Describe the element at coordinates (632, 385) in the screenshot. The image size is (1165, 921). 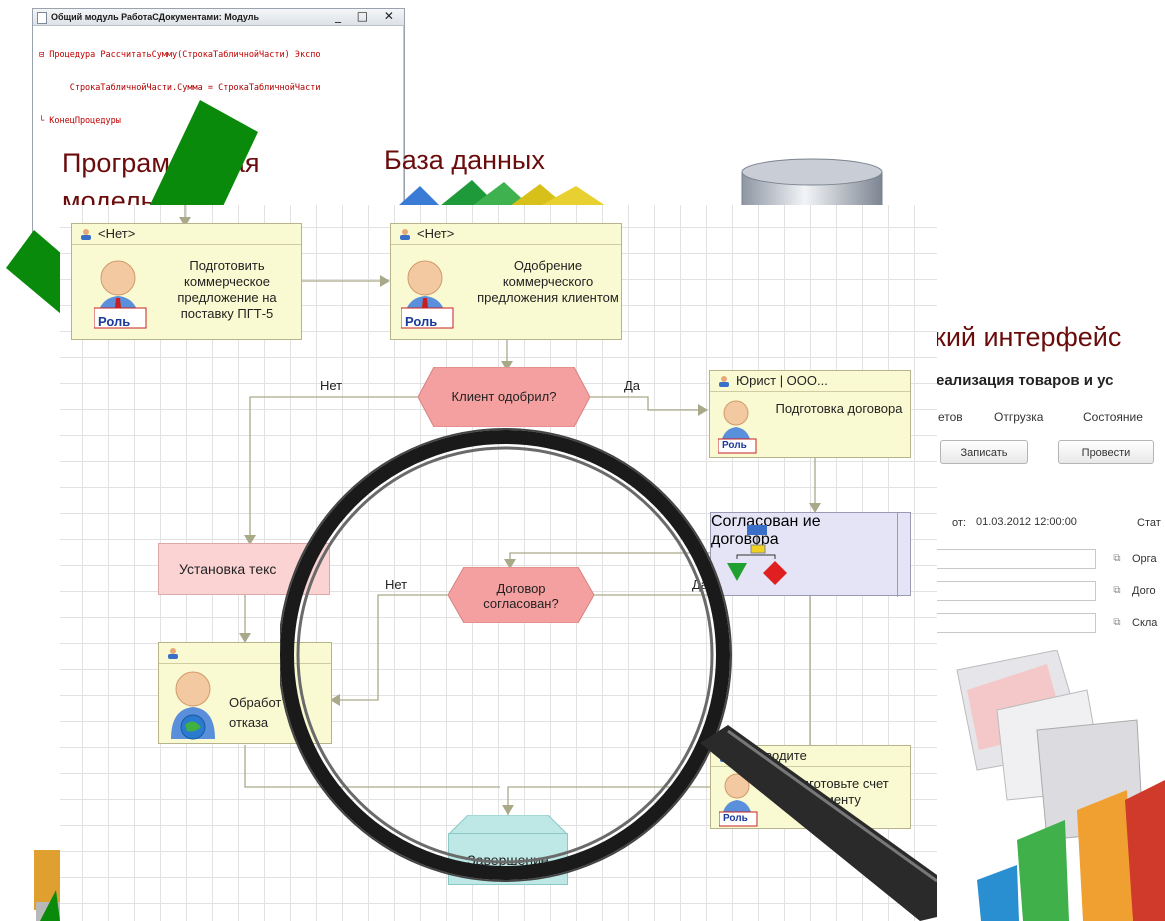
I see `flow-label-yes: Да` at that location.